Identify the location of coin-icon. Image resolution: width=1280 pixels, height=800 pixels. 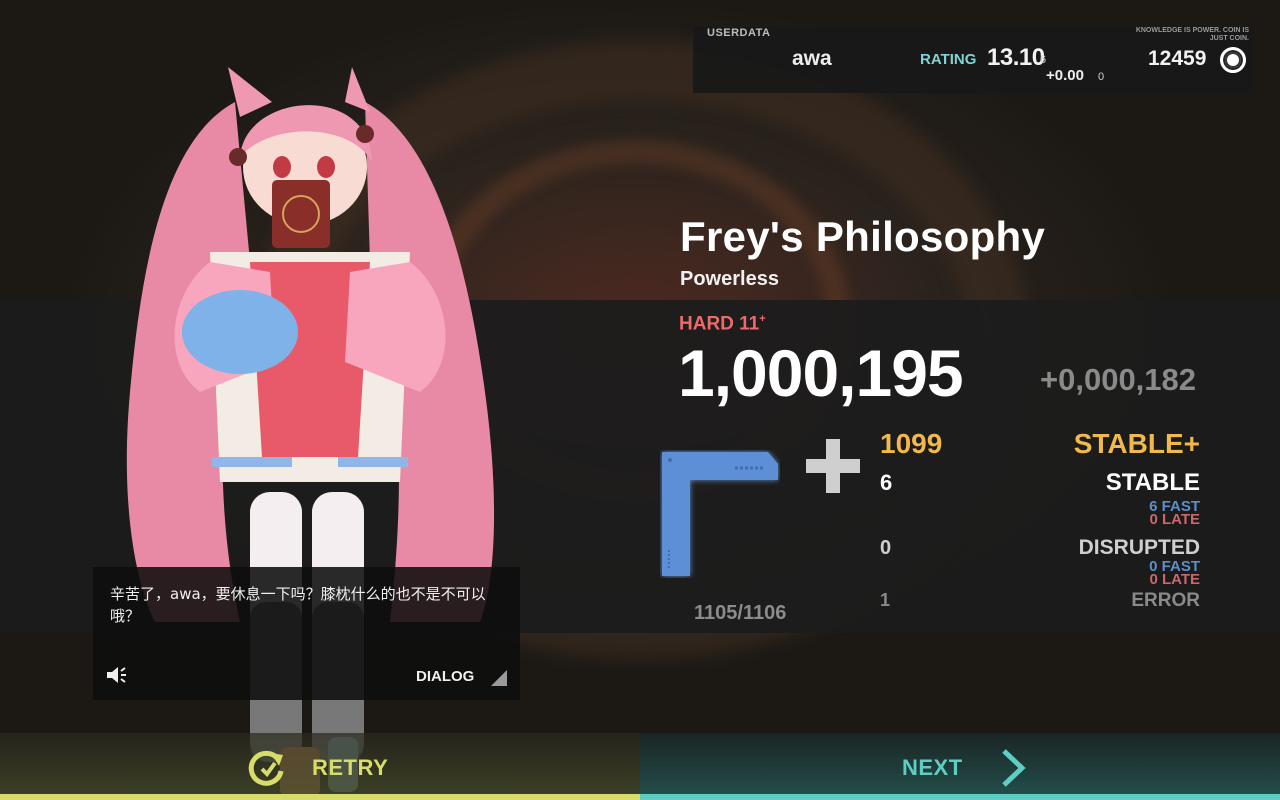
(1233, 60).